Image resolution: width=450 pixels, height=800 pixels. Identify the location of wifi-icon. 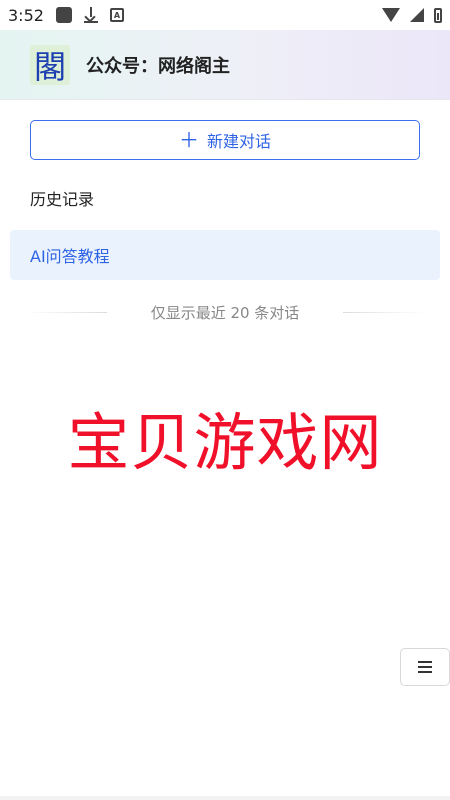
(391, 15).